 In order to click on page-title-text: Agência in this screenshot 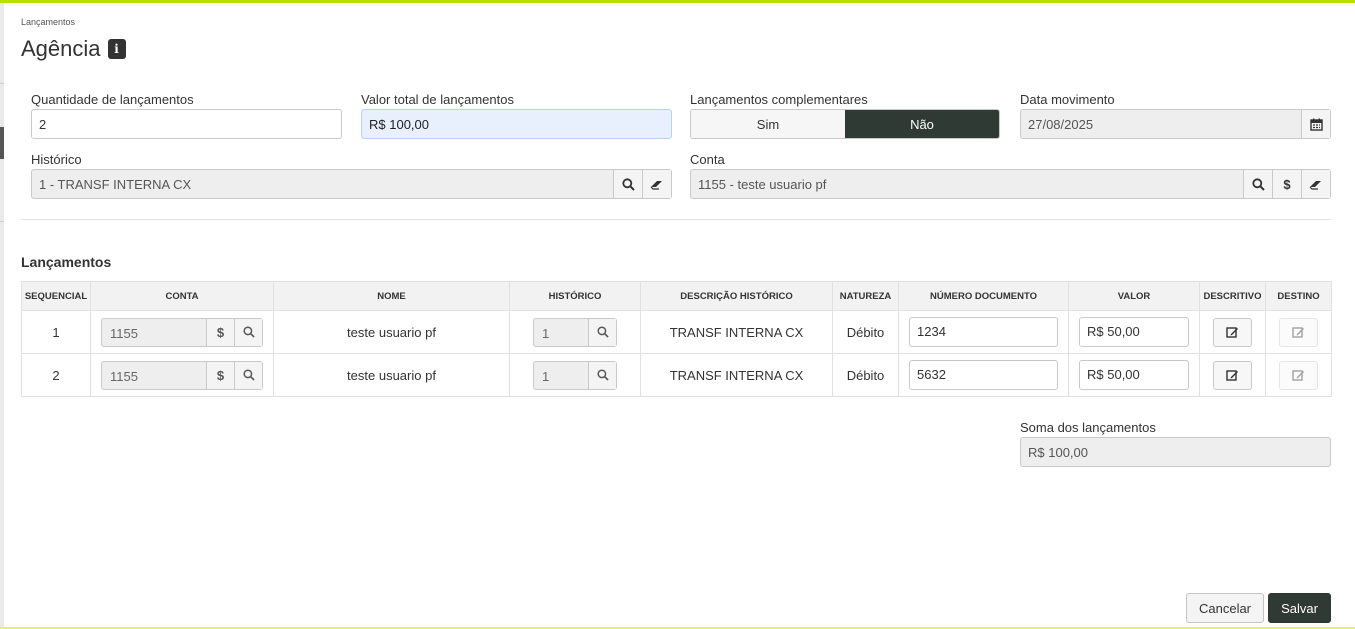, I will do `click(61, 48)`.